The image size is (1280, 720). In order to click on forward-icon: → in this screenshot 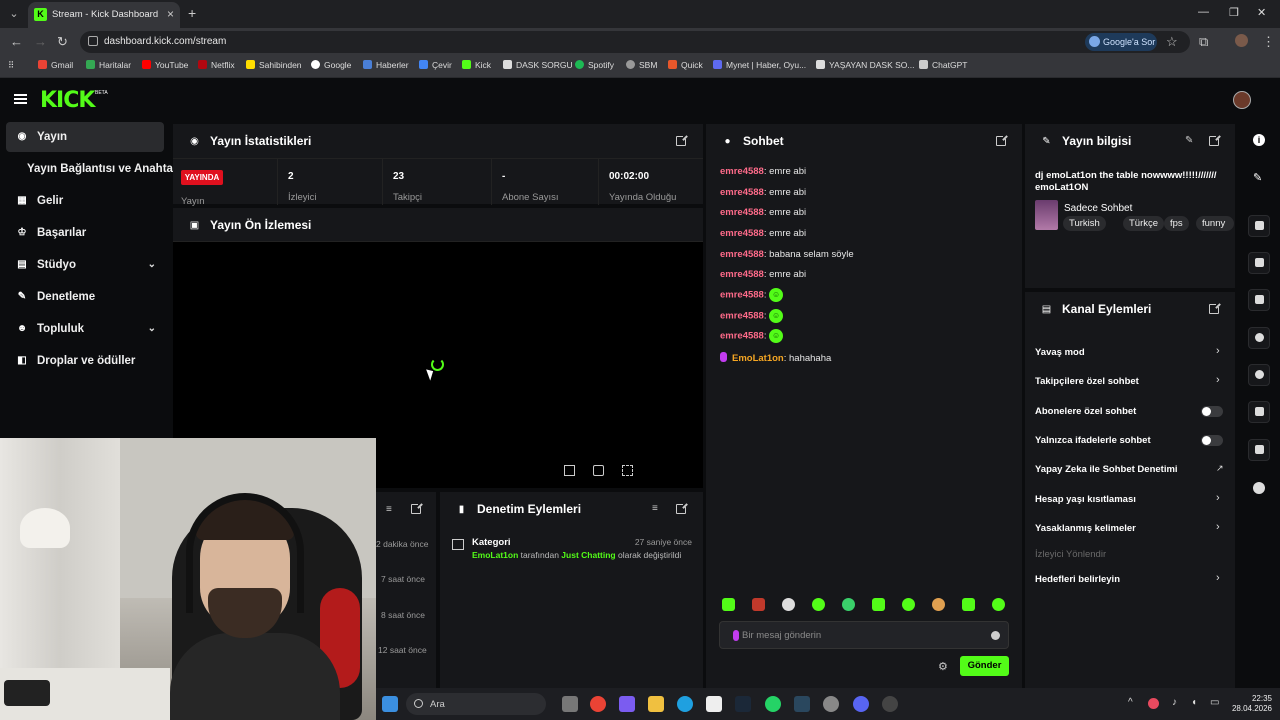, I will do `click(40, 41)`.